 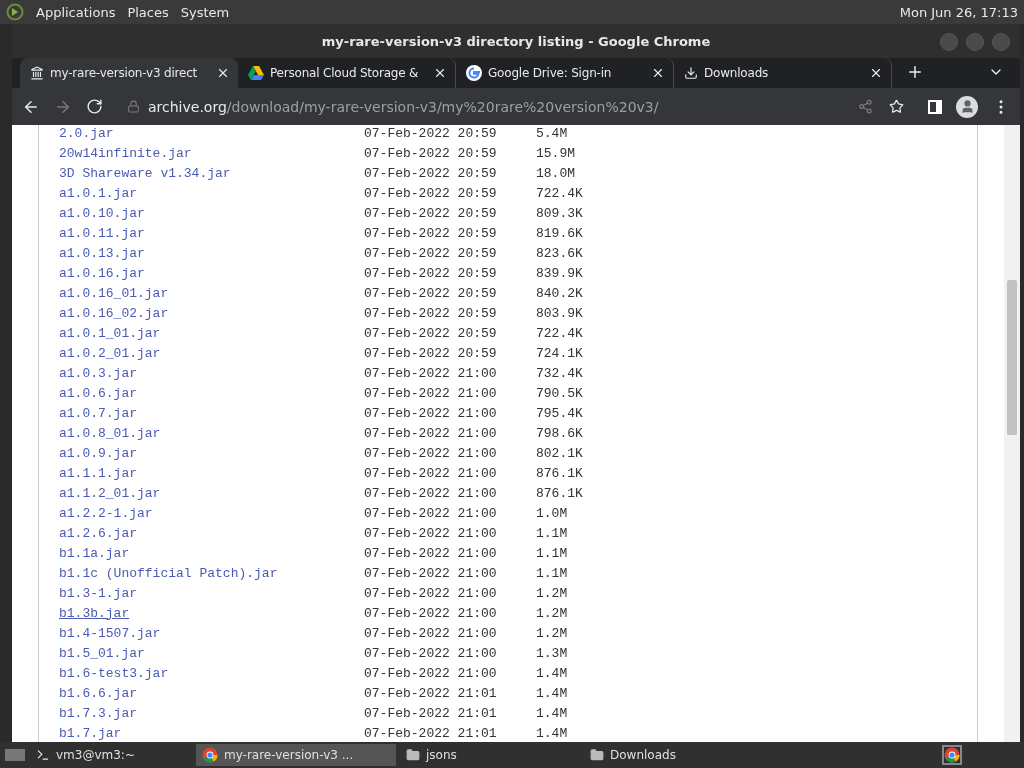 What do you see at coordinates (98, 393) in the screenshot?
I see `file-link: a1.0.6.jar` at bounding box center [98, 393].